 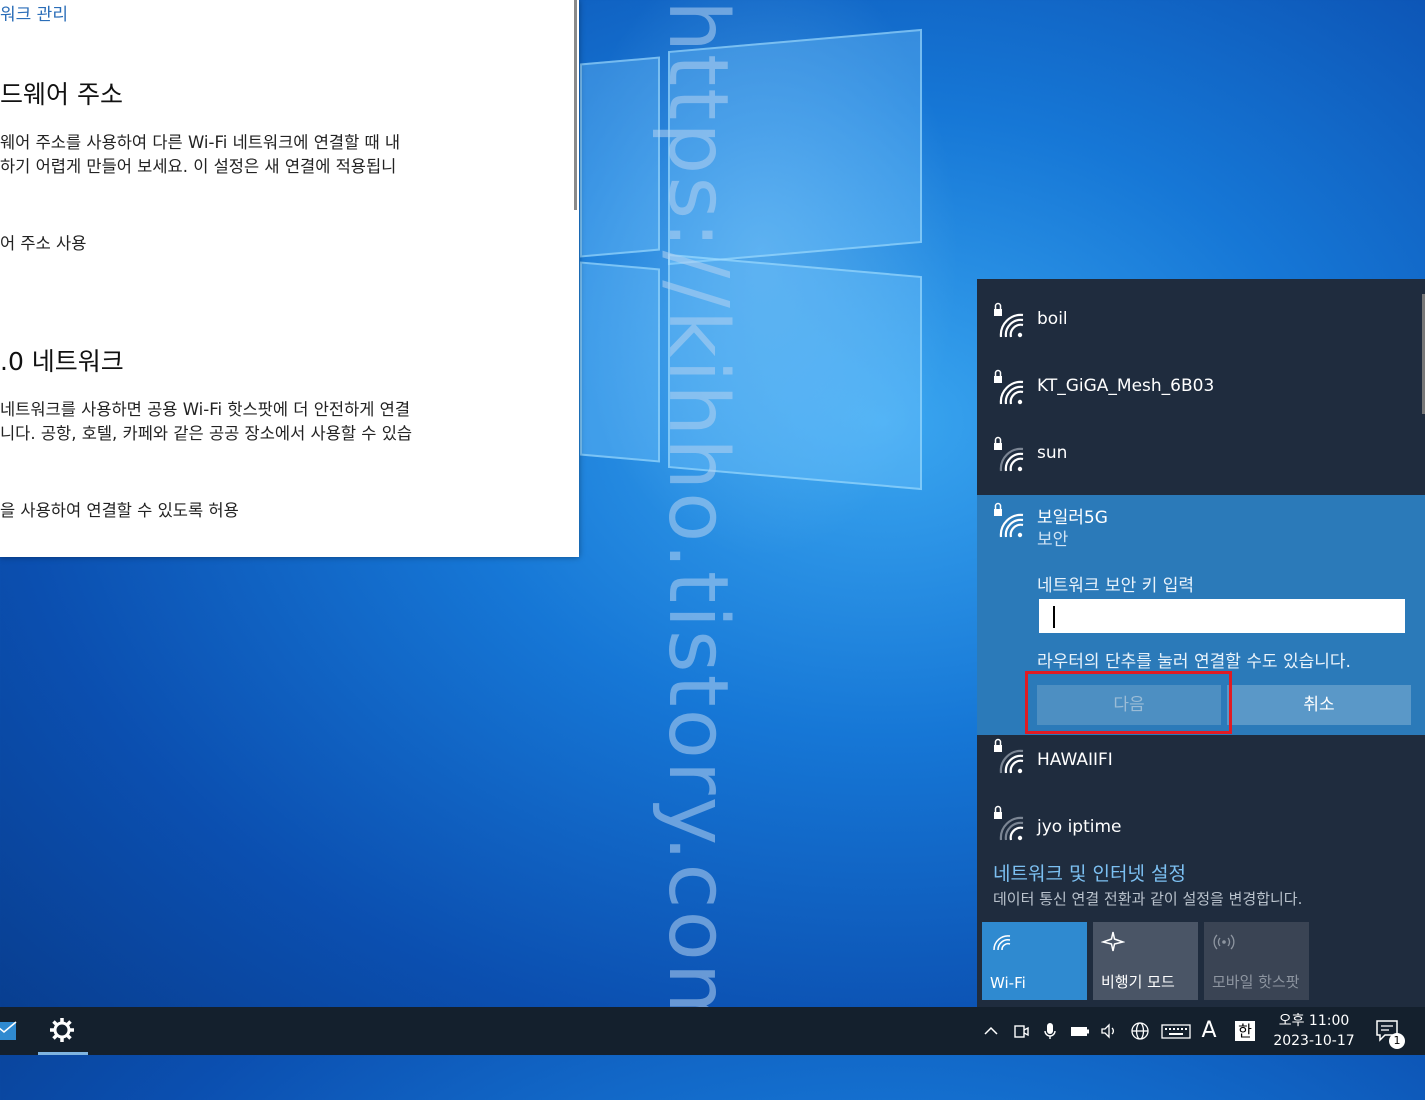 I want to click on microphone-icon, so click(x=1050, y=1031).